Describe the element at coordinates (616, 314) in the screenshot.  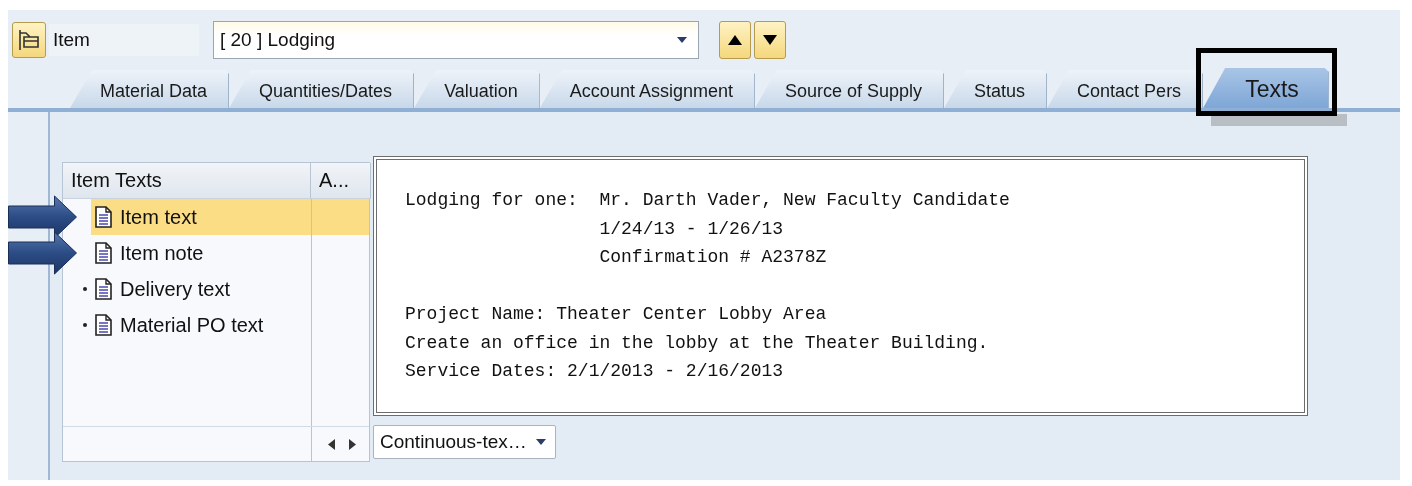
I see `text-line: Project Name: Theater Center Lobby Area` at that location.